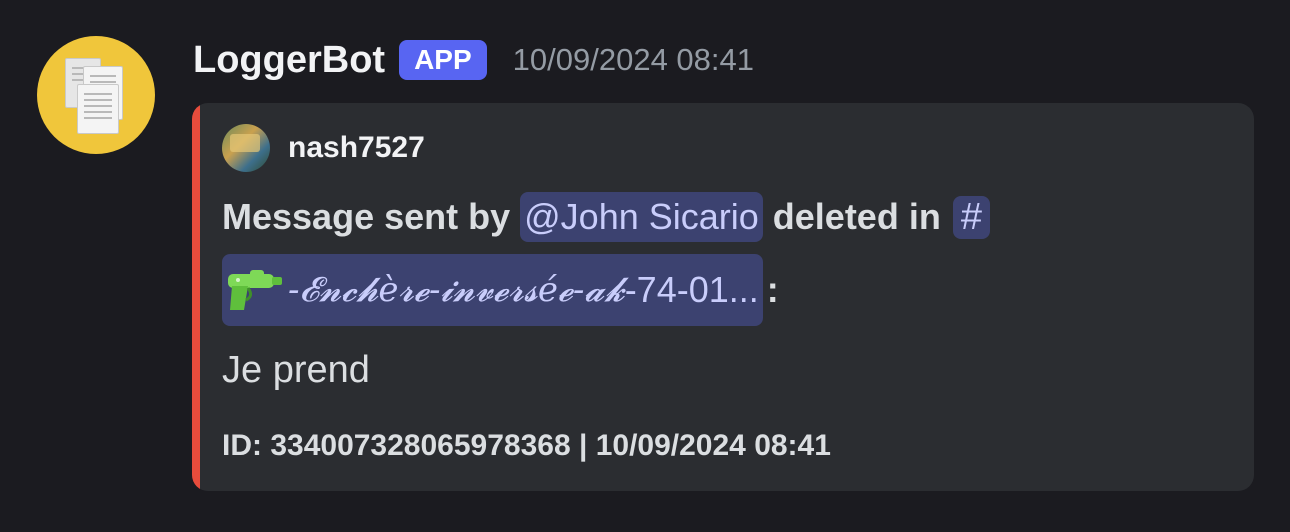  What do you see at coordinates (633, 60) in the screenshot?
I see `message-timestamp: 10/09/2024 08:41` at bounding box center [633, 60].